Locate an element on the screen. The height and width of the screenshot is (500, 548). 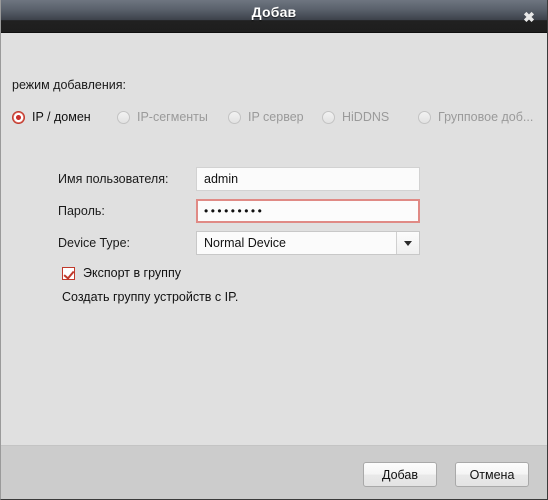
export-to-group-row: Экспорт в группу is located at coordinates (121, 273).